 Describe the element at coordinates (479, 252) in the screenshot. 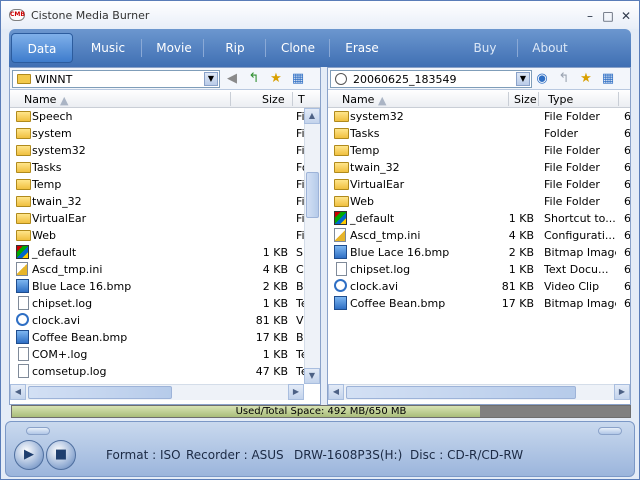

I see `table-row: Blue Lace 16.bmp 2 KB Bitmap Image 6` at that location.